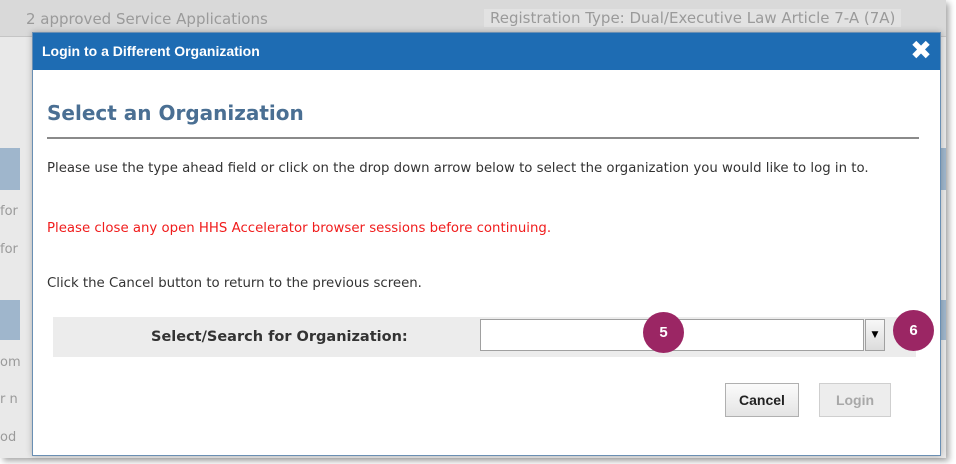 This screenshot has height=464, width=956. Describe the element at coordinates (483, 138) in the screenshot. I see `heading-divider` at that location.